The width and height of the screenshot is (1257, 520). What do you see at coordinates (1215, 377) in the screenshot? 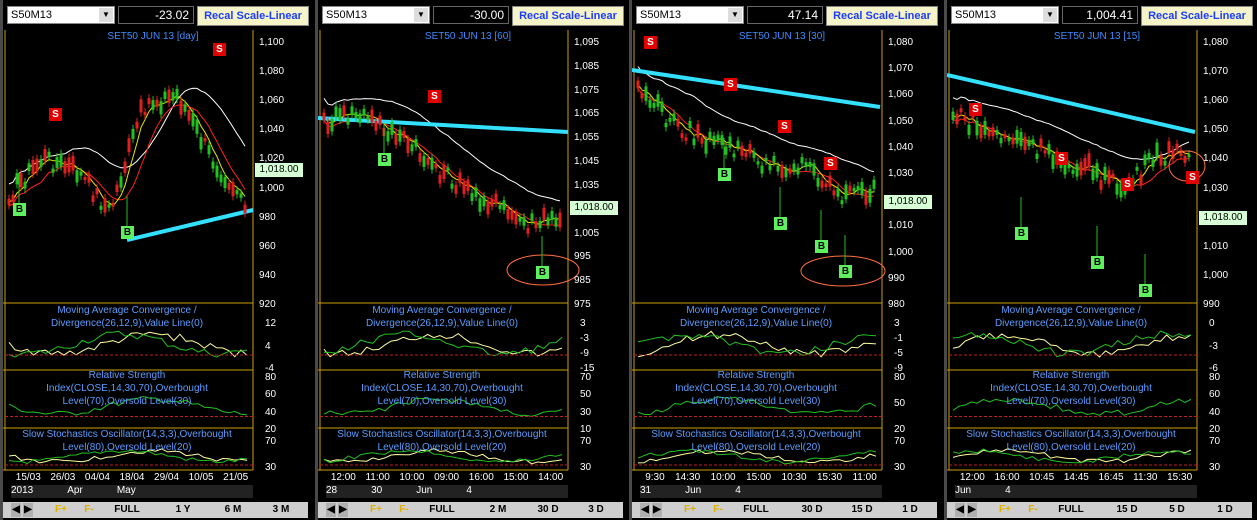
I see `rsi-axis-label: 80` at bounding box center [1215, 377].